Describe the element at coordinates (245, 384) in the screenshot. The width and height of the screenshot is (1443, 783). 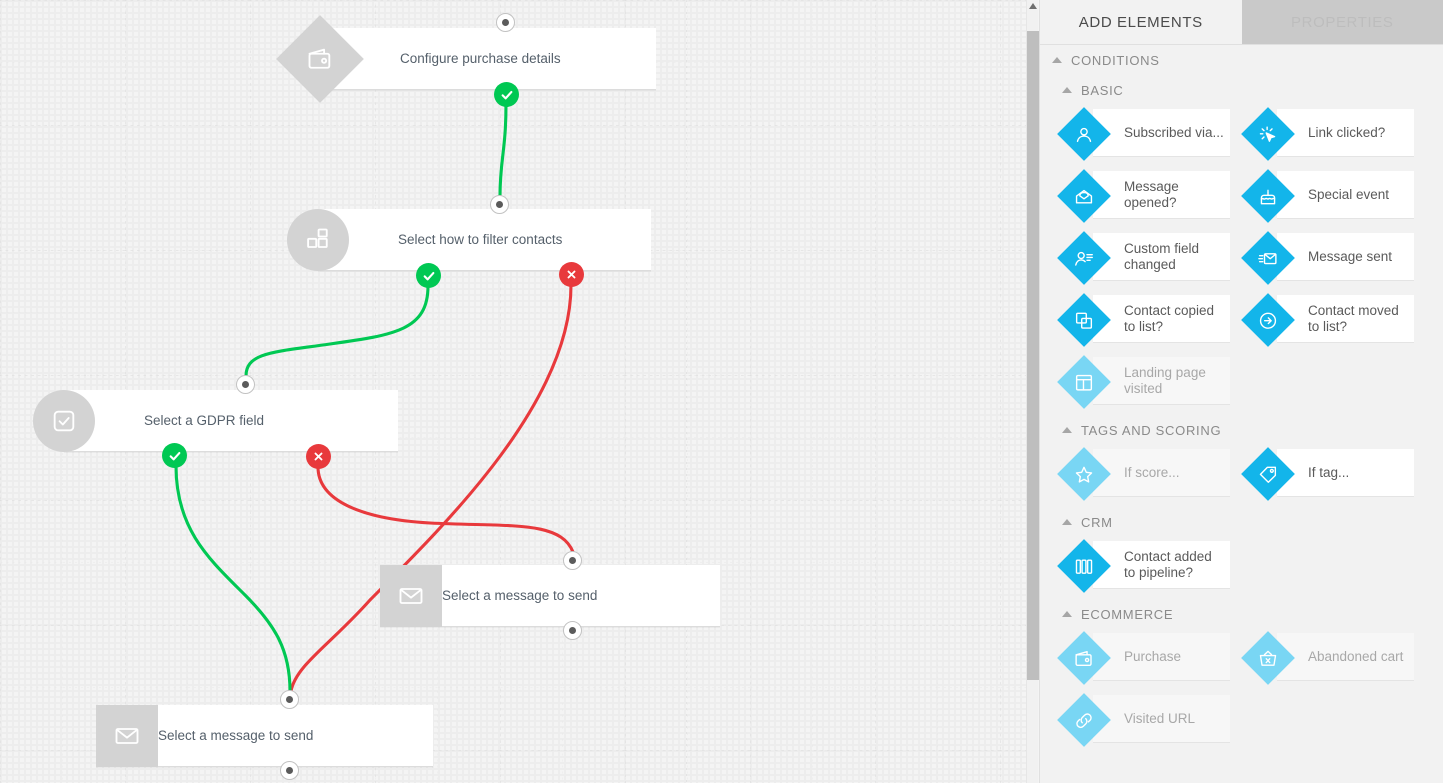
I see `port-gdpr-in` at that location.